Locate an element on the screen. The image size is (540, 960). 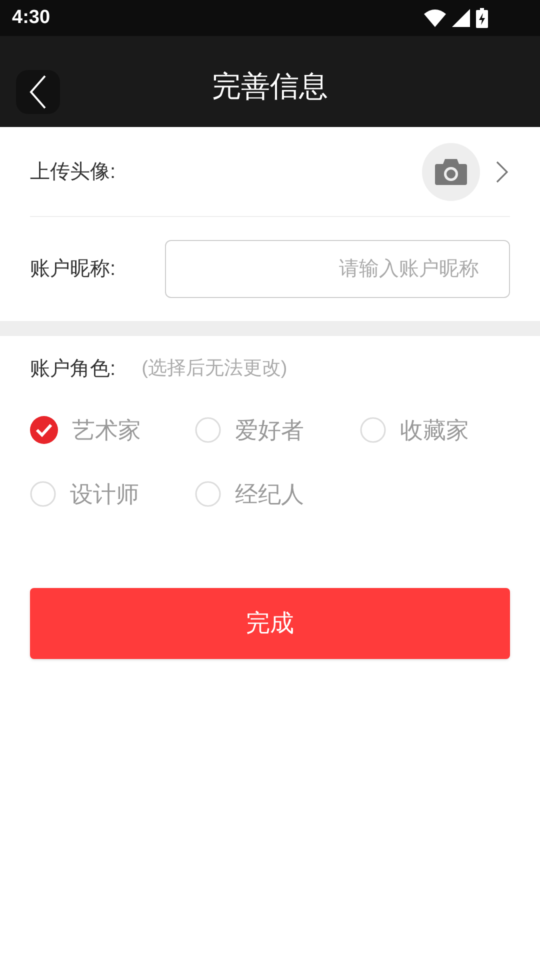
role-option: 经纪人 is located at coordinates (277, 494).